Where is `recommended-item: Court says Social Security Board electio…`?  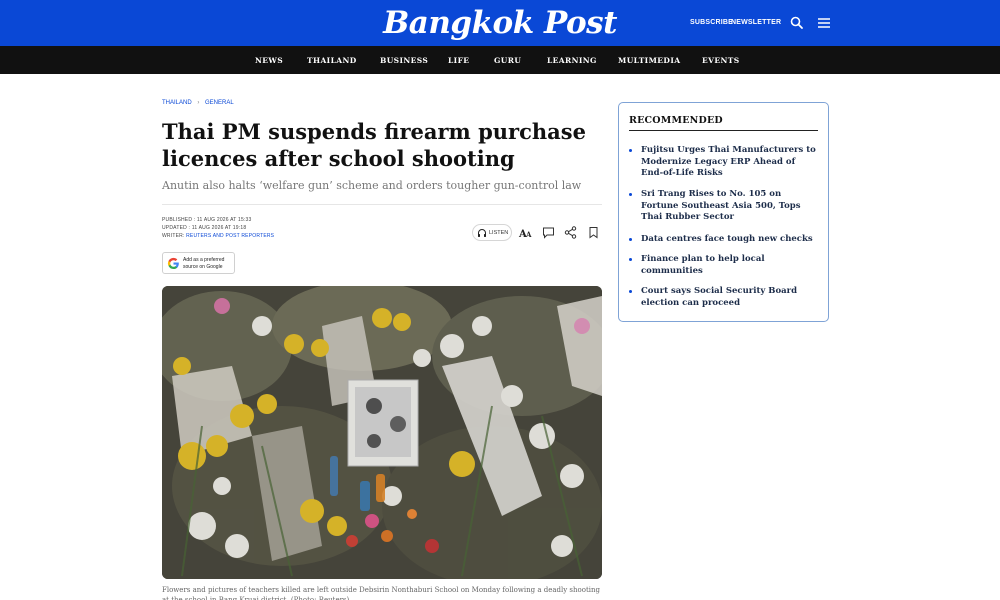
recommended-item: Court says Social Security Board electio… is located at coordinates (724, 297).